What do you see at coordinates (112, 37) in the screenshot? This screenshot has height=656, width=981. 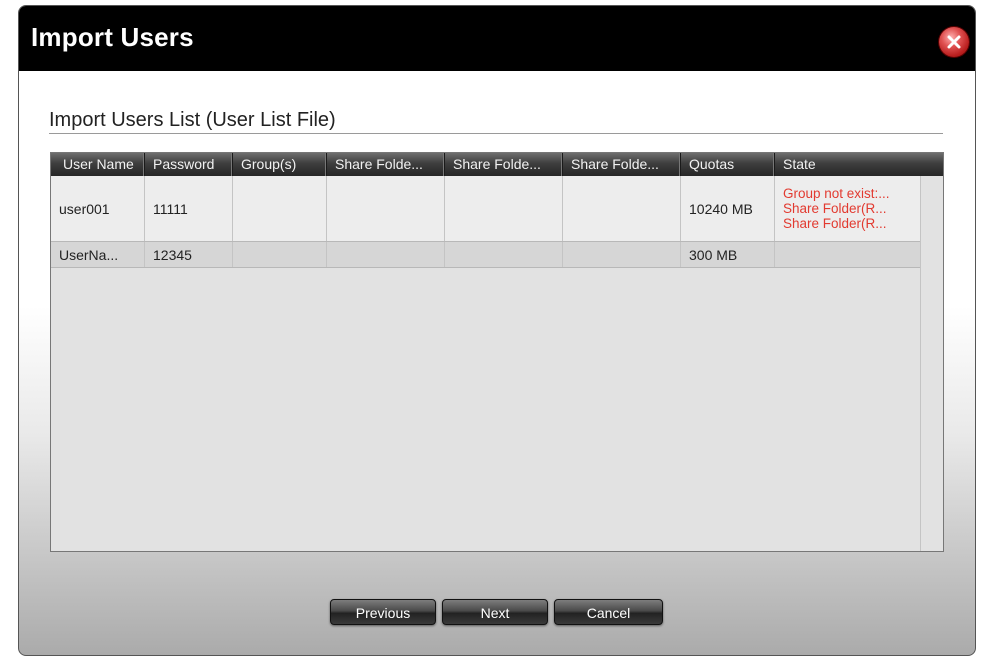 I see `dialog-title: Import Users` at bounding box center [112, 37].